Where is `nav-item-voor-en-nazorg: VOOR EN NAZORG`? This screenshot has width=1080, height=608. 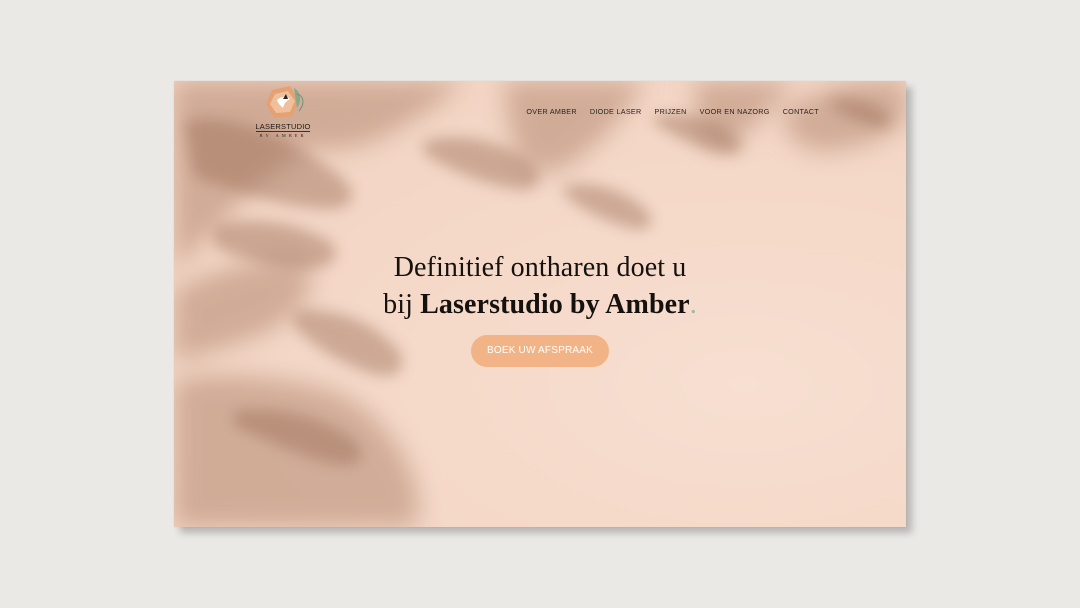
nav-item-voor-en-nazorg: VOOR EN NAZORG is located at coordinates (735, 111).